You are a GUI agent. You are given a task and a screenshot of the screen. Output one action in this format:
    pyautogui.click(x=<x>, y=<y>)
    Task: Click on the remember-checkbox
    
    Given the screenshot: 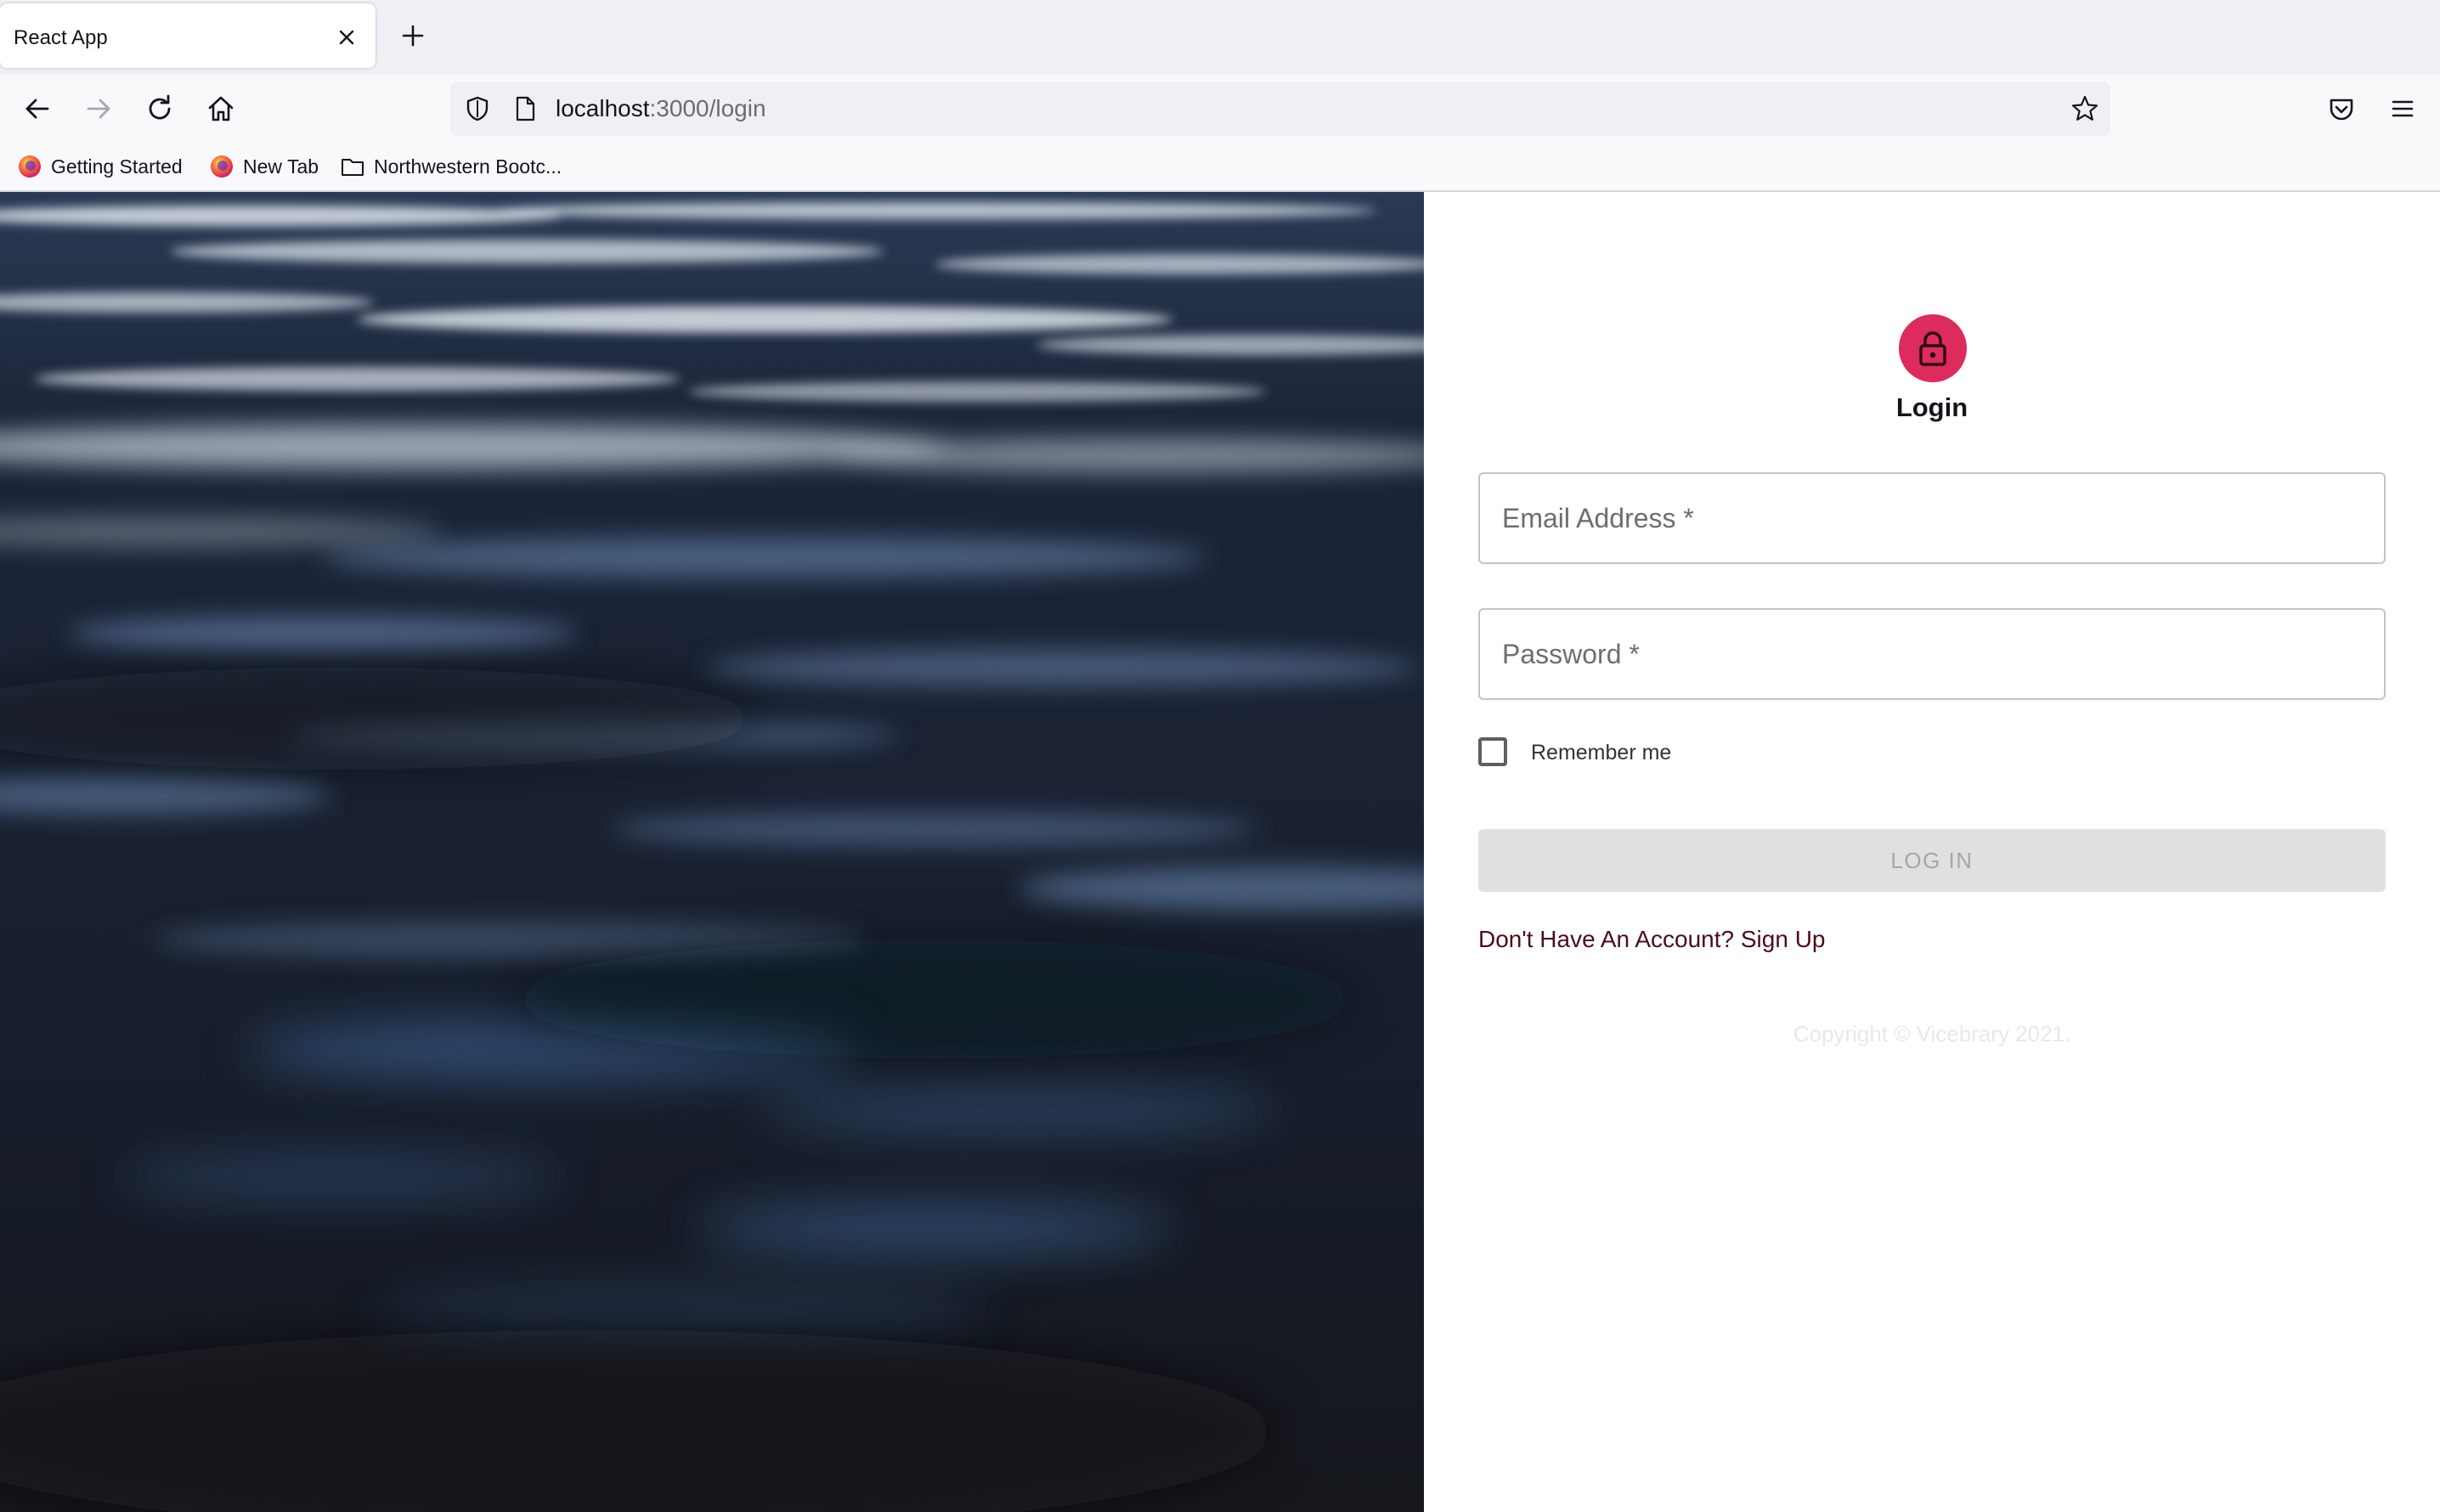 What is the action you would take?
    pyautogui.click(x=1493, y=751)
    